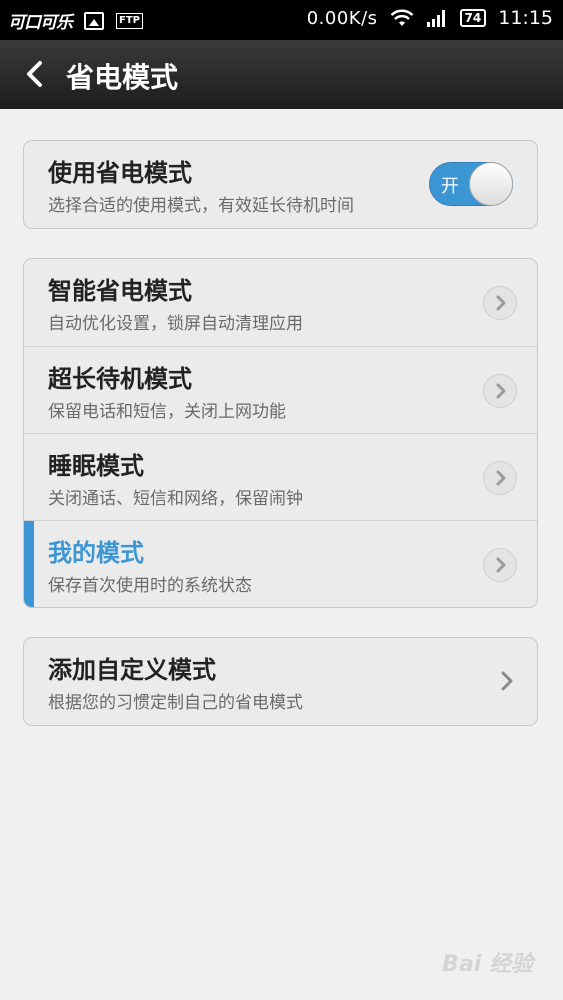  Describe the element at coordinates (450, 186) in the screenshot. I see `toggle-on-label: 开` at that location.